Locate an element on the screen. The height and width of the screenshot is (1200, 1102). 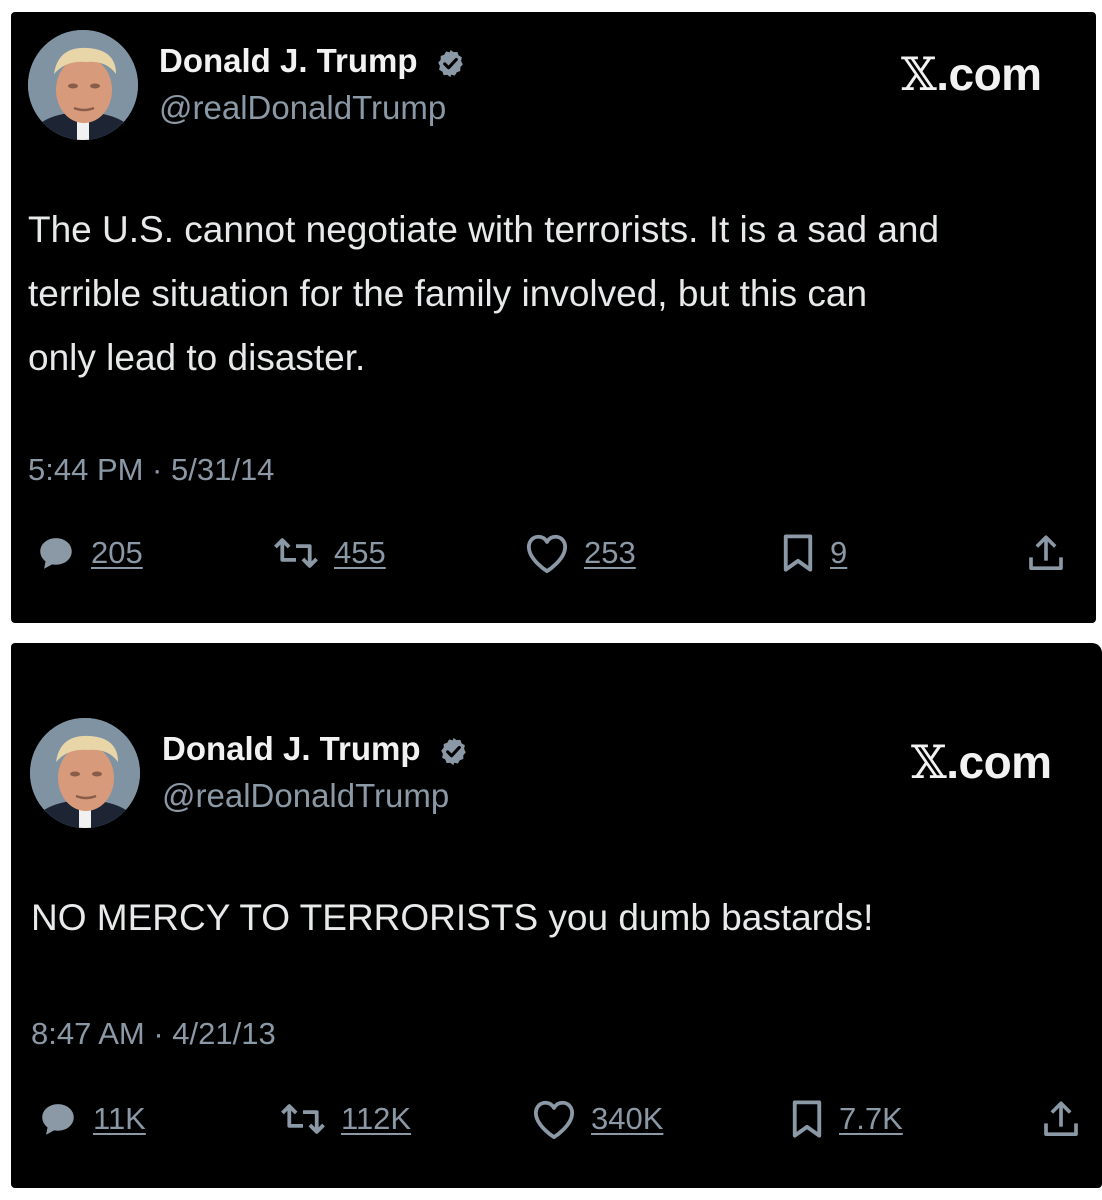
bookmark-button: 7.7K is located at coordinates (846, 1119).